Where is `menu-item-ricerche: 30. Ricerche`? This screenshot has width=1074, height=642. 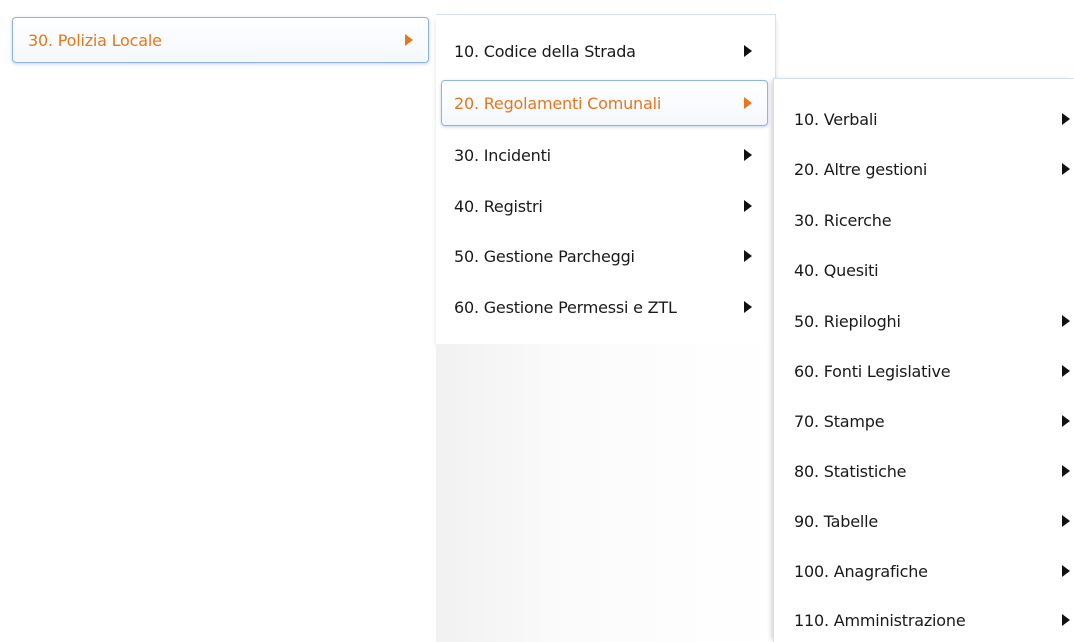 menu-item-ricerche: 30. Ricerche is located at coordinates (929, 220).